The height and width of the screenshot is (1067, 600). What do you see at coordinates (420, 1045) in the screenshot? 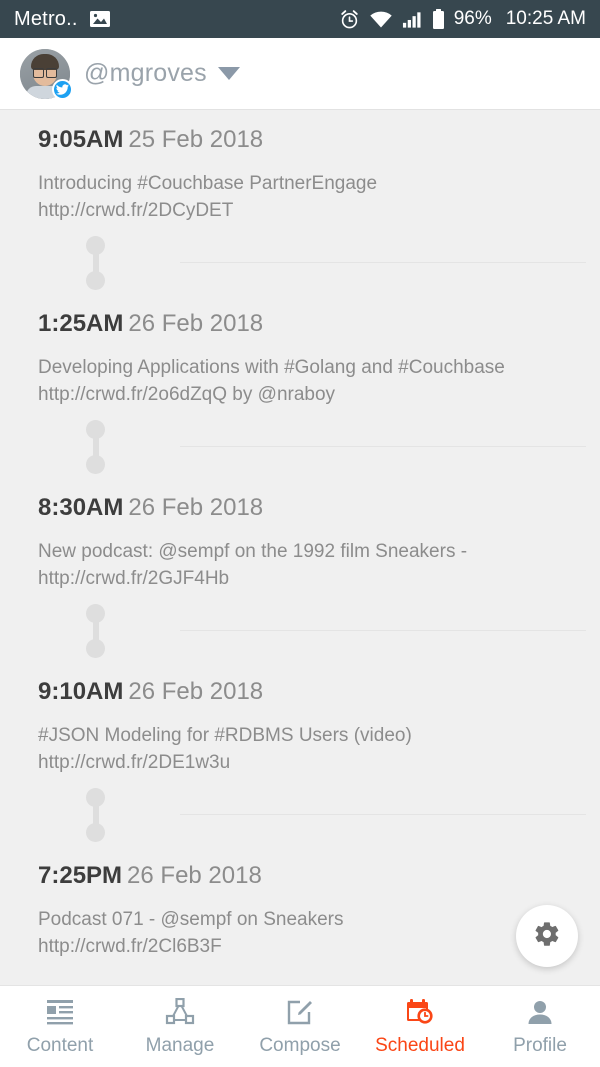
I see `nav-label: Scheduled` at bounding box center [420, 1045].